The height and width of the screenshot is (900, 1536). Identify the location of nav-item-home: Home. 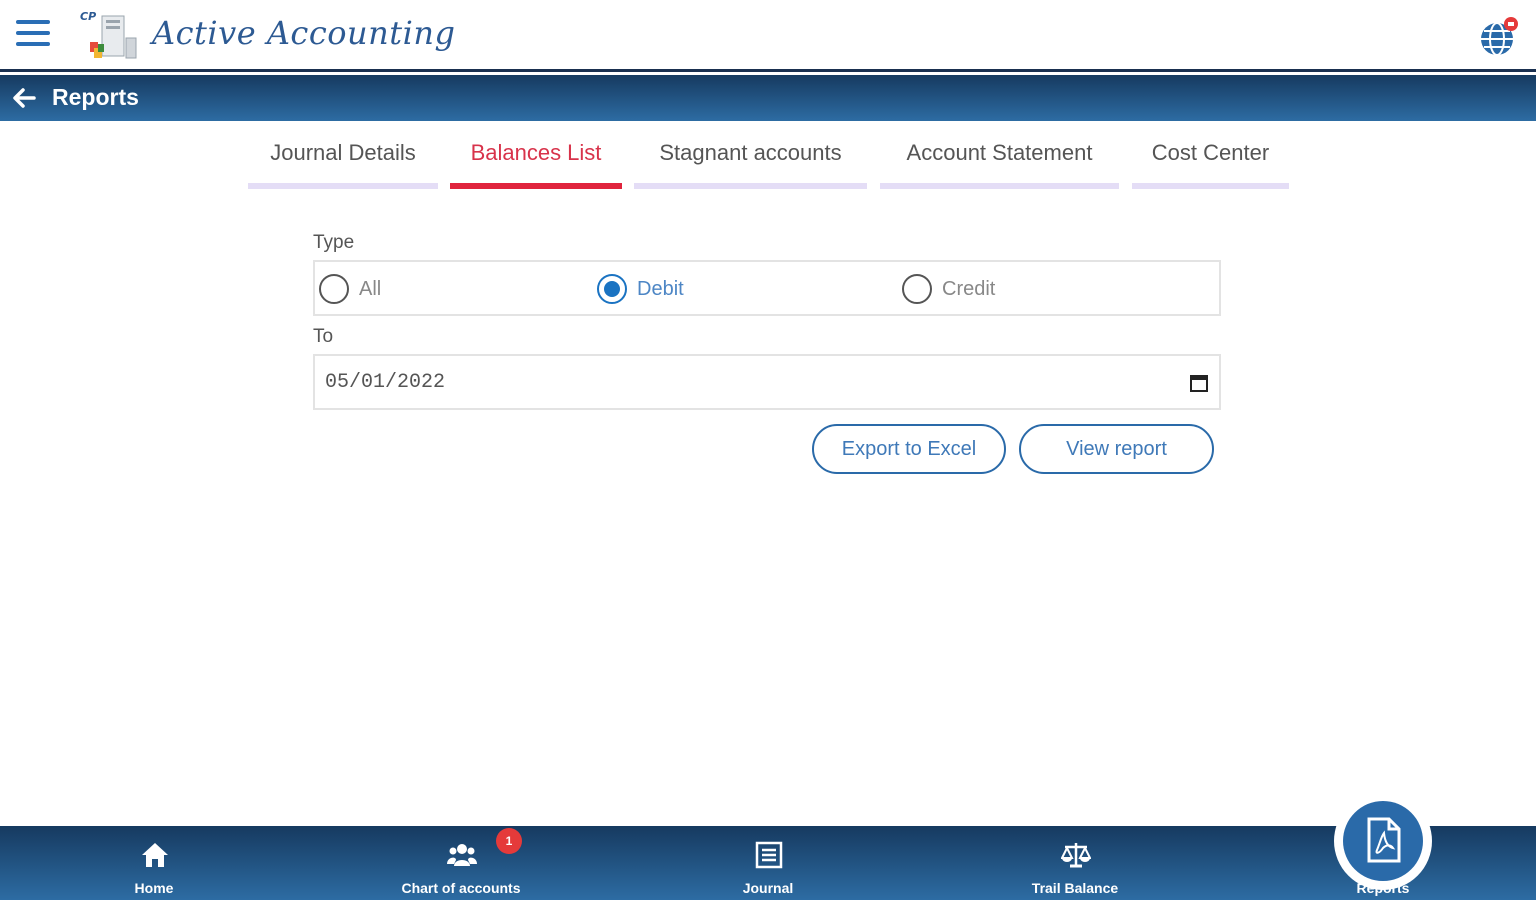
(154, 863).